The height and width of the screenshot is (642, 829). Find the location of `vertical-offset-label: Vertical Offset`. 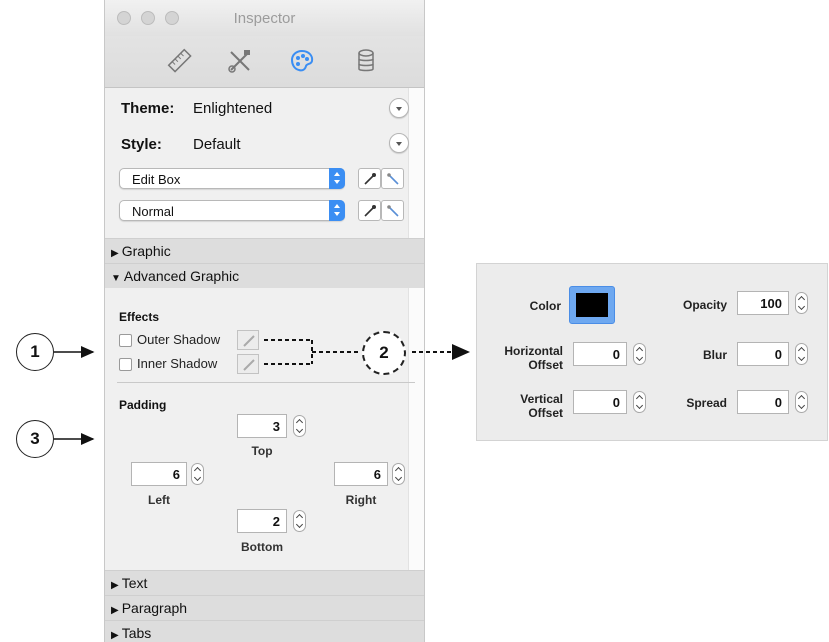

vertical-offset-label: Vertical Offset is located at coordinates (541, 406).